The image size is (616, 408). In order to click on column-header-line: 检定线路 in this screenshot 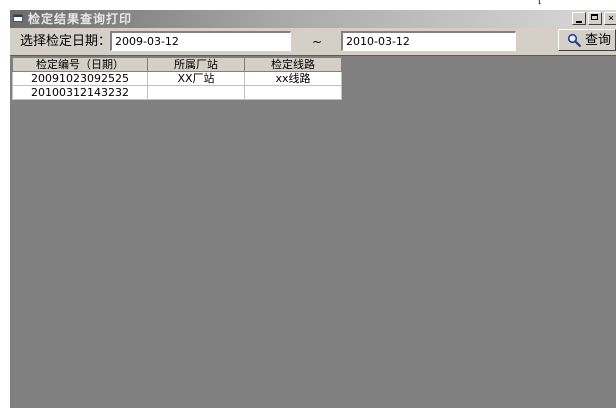, I will do `click(293, 64)`.